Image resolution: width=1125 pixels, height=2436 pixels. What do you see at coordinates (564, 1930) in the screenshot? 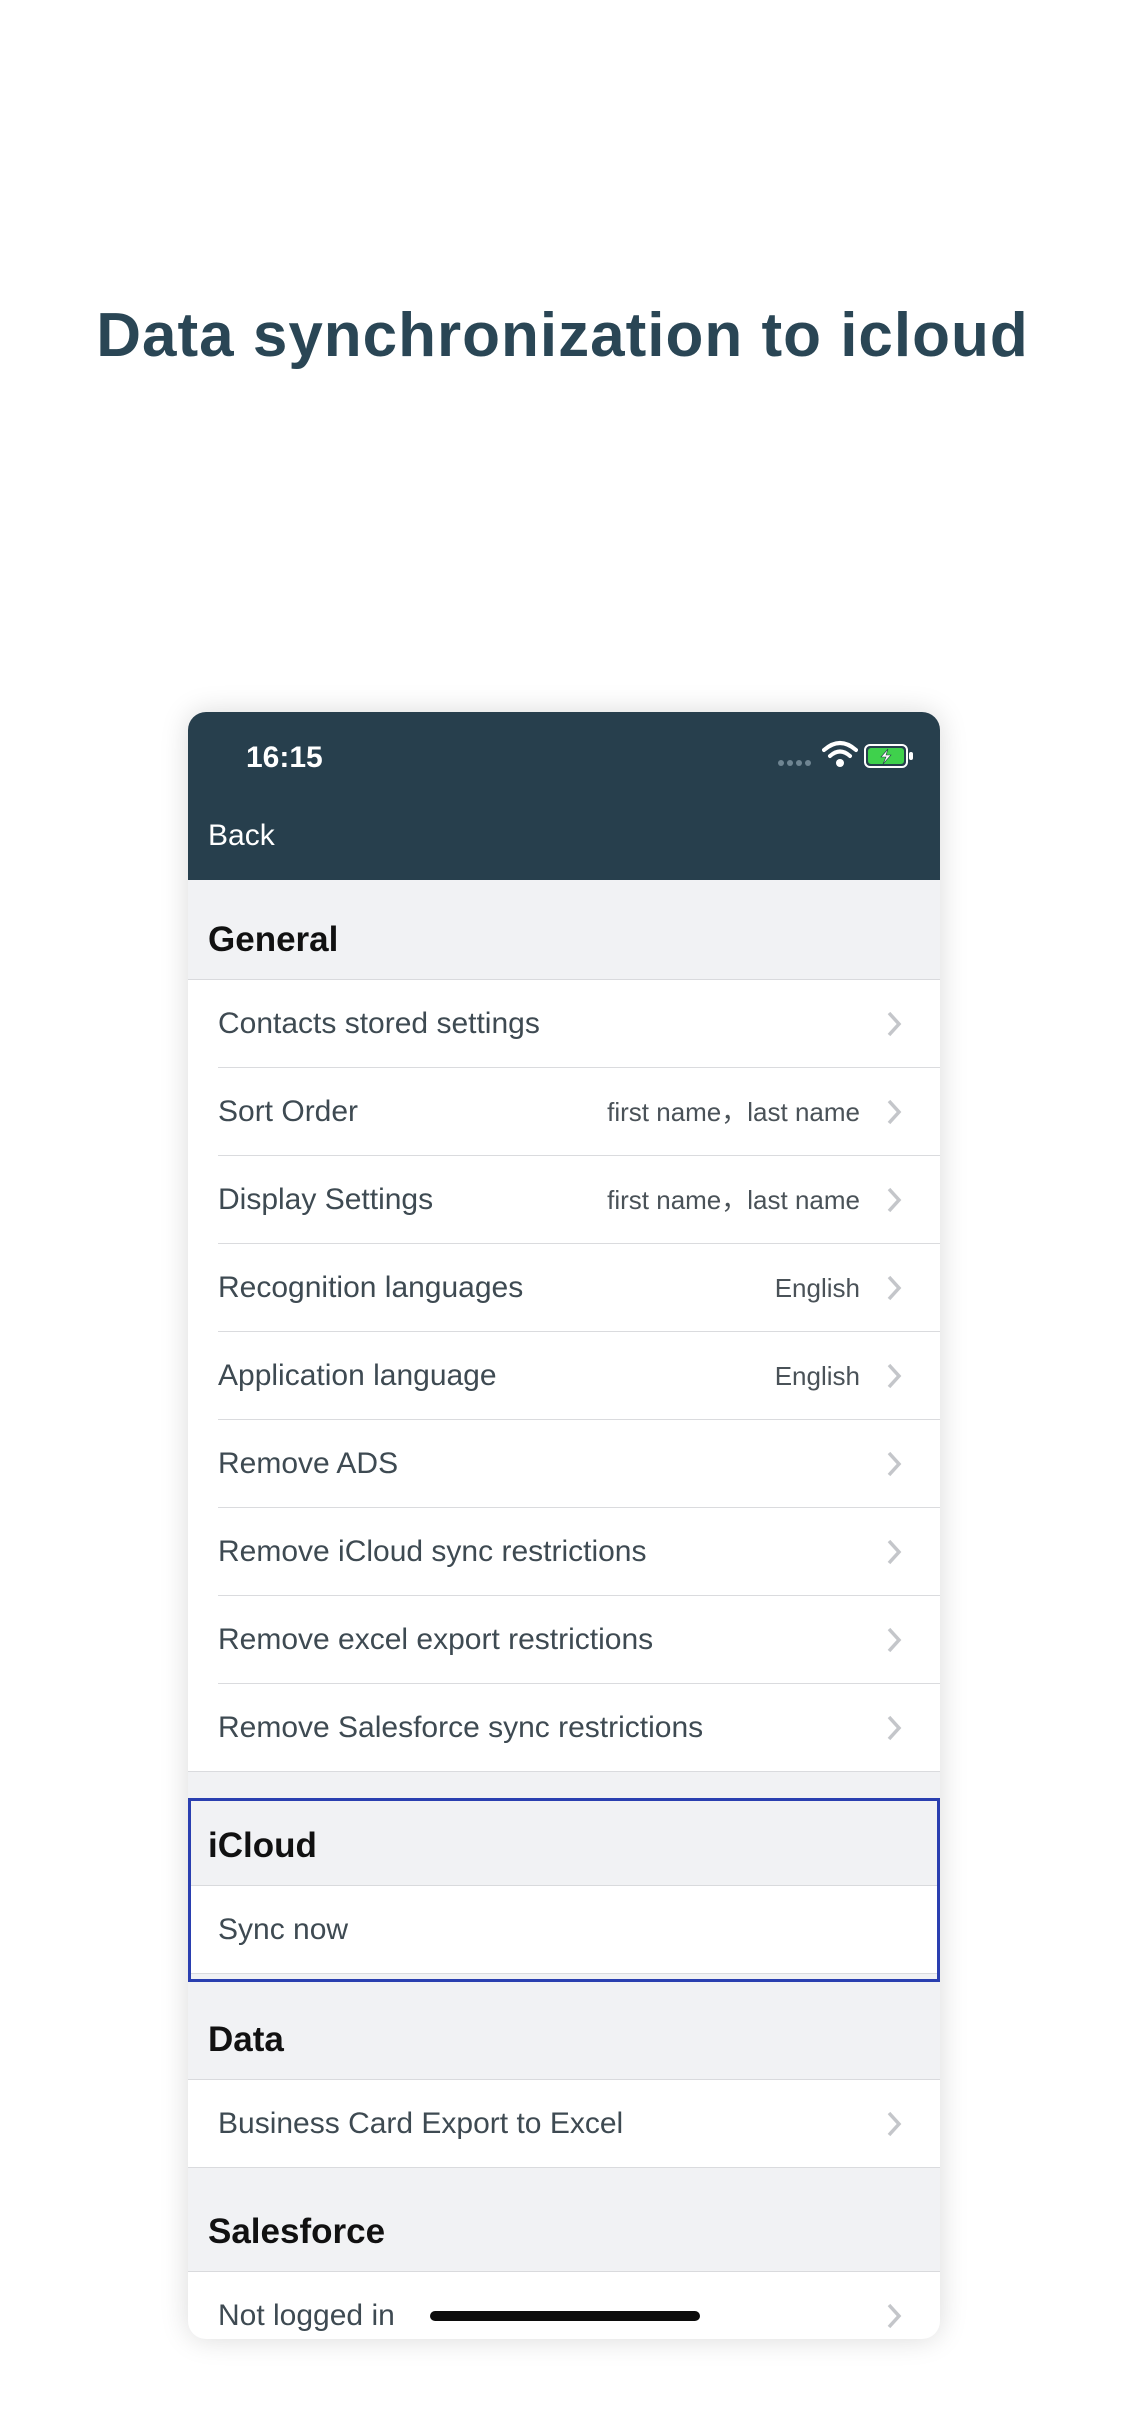
I see `row-sync-now: Sync now` at bounding box center [564, 1930].